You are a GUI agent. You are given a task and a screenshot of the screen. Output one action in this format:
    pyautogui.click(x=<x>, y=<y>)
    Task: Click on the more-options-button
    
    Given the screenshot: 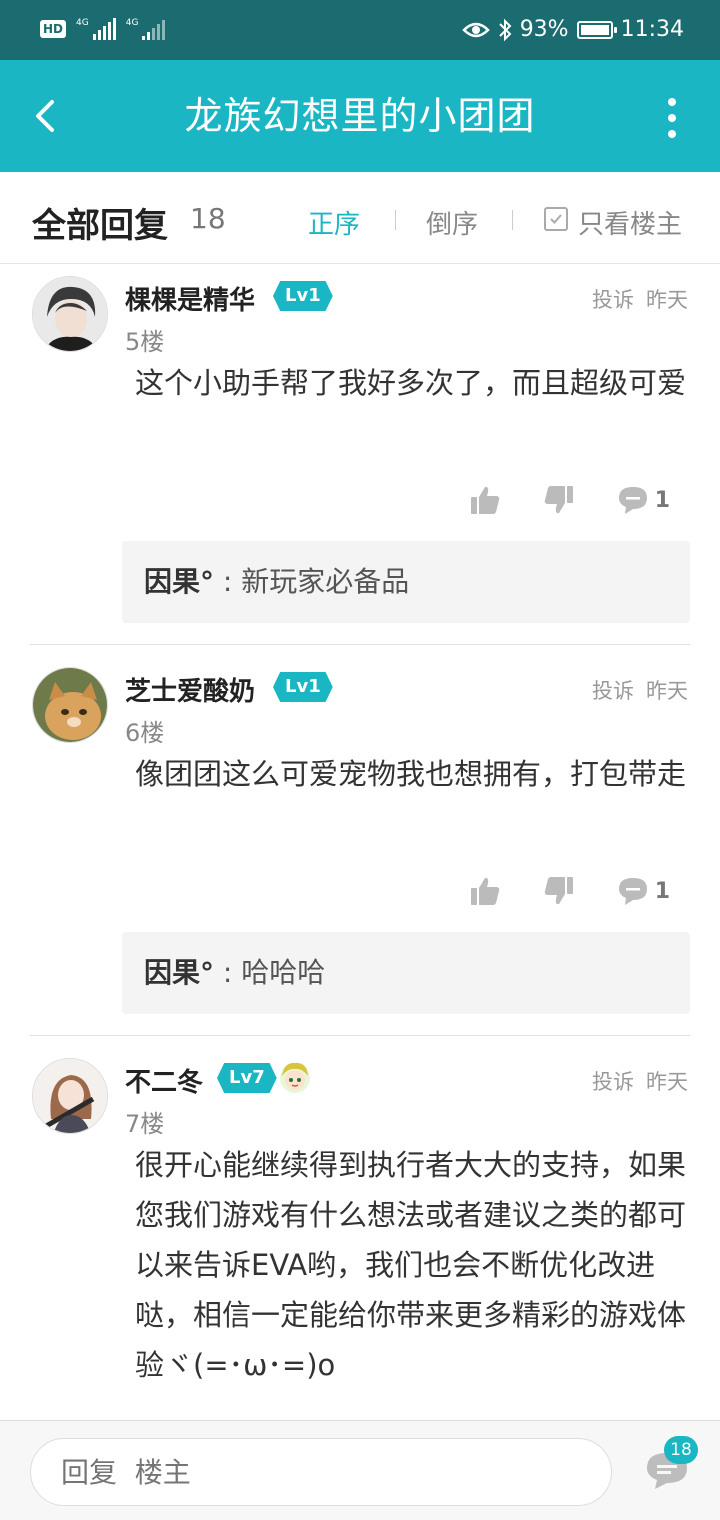 What is the action you would take?
    pyautogui.click(x=672, y=118)
    